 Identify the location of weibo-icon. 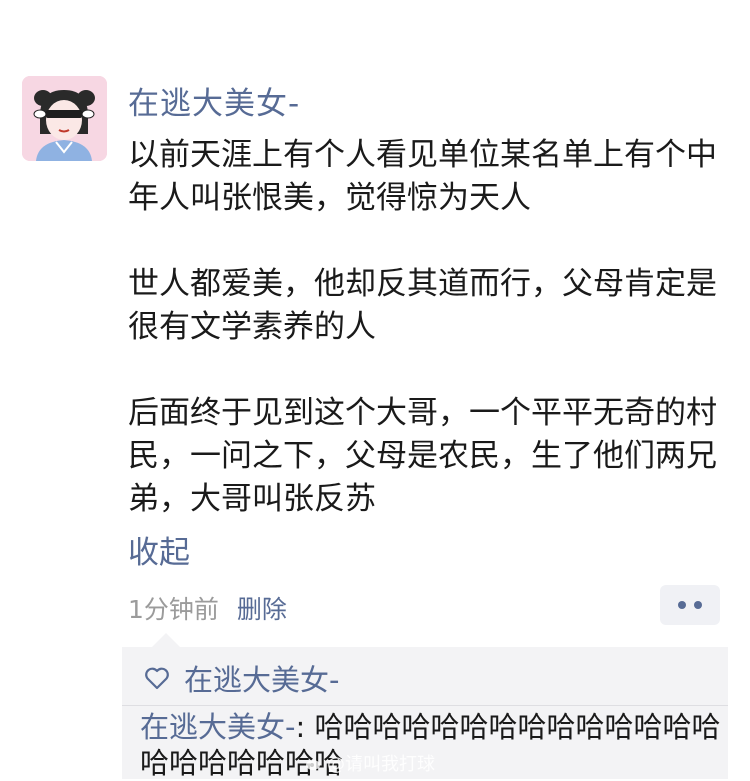
(313, 765).